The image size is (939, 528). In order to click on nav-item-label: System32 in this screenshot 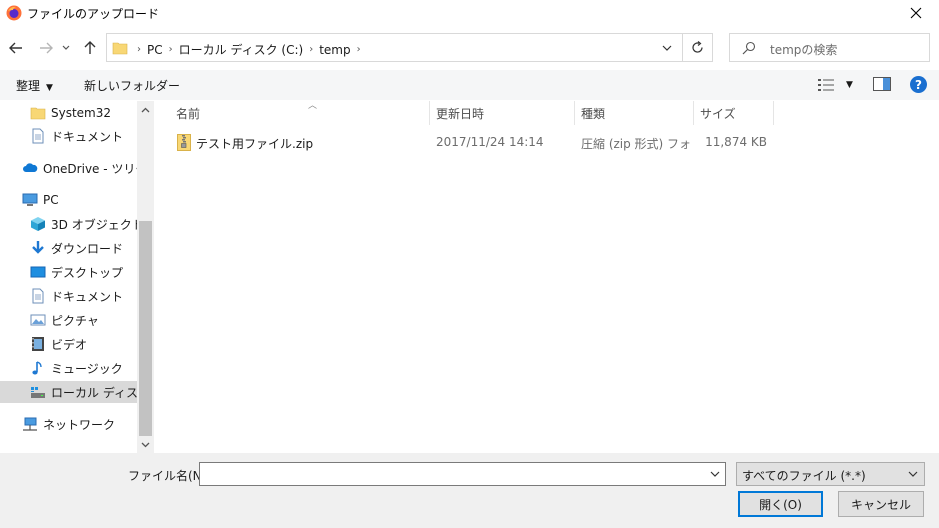, I will do `click(81, 113)`.